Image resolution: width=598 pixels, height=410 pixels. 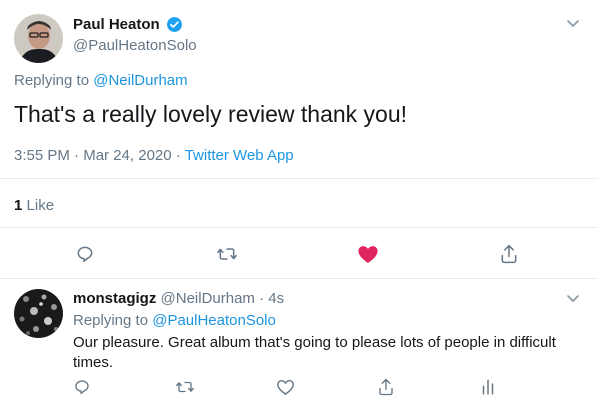 What do you see at coordinates (488, 387) in the screenshot?
I see `analytics-icon` at bounding box center [488, 387].